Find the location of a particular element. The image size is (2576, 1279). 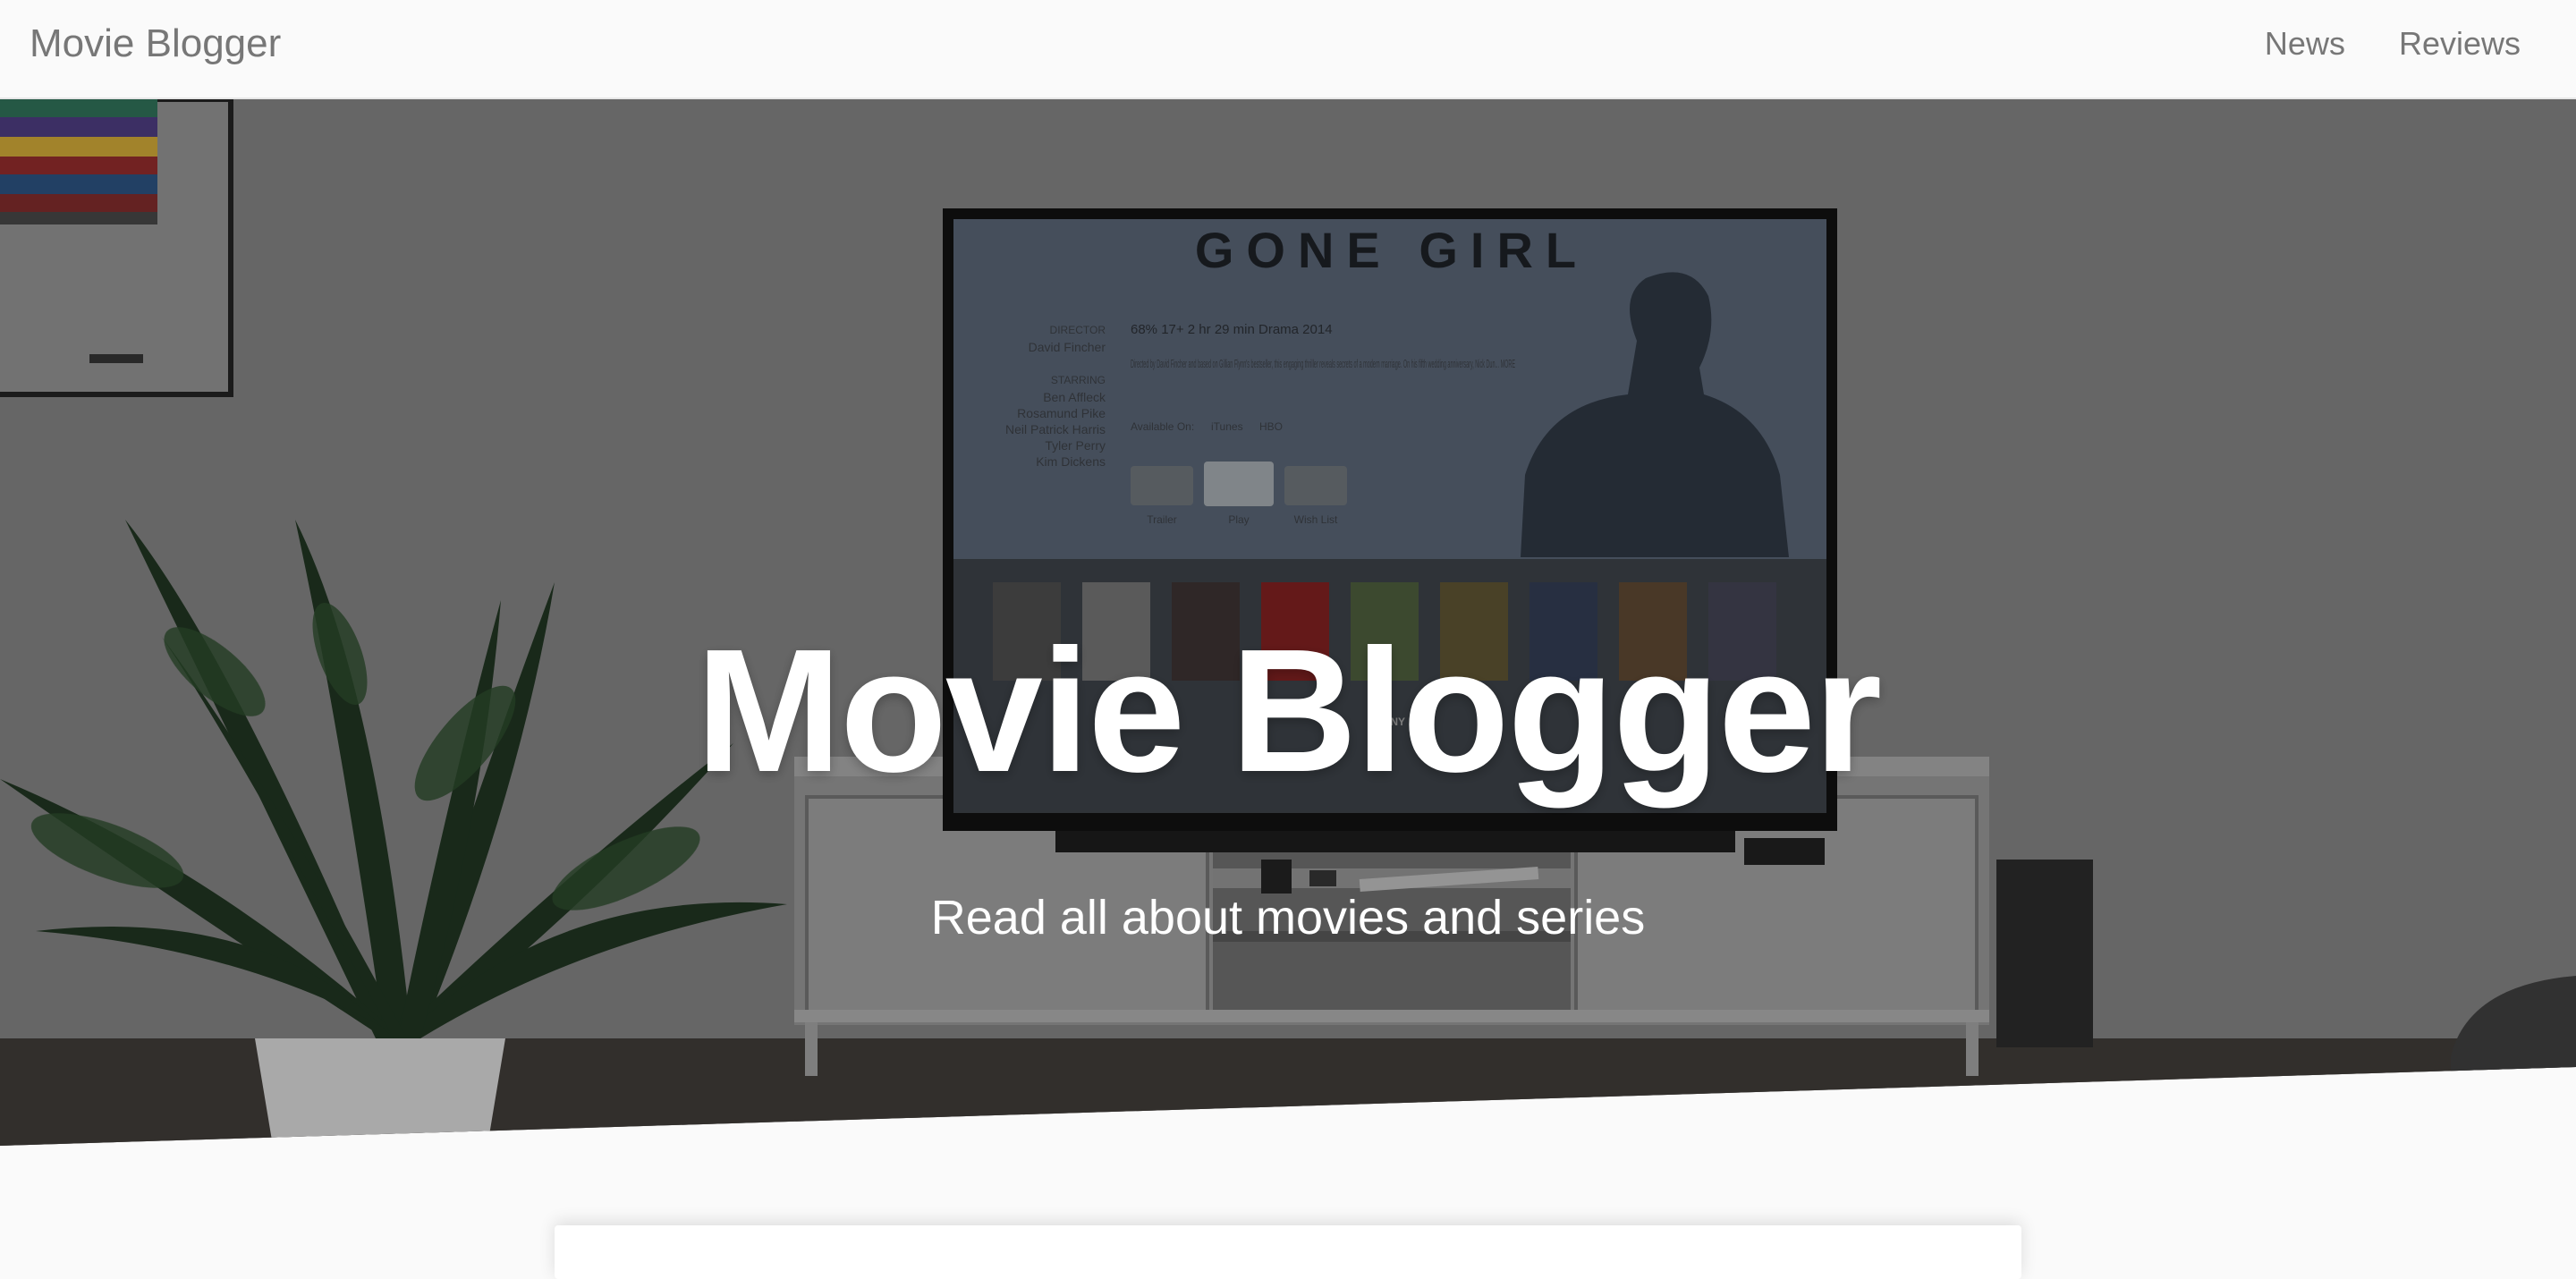

brand-link: Movie Blogger is located at coordinates (155, 44).